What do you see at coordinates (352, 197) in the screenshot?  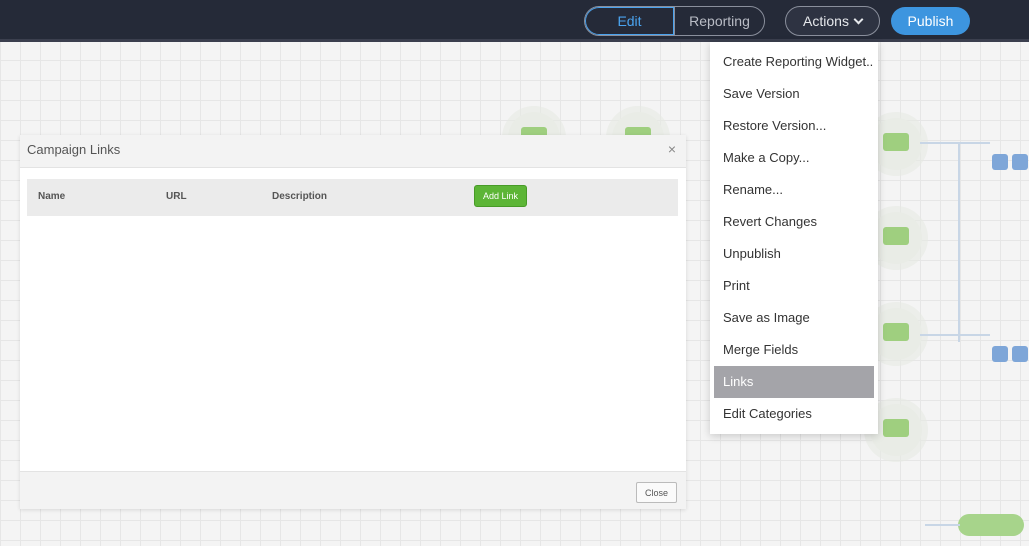 I see `links-table-header: Name URL Description Add Link` at bounding box center [352, 197].